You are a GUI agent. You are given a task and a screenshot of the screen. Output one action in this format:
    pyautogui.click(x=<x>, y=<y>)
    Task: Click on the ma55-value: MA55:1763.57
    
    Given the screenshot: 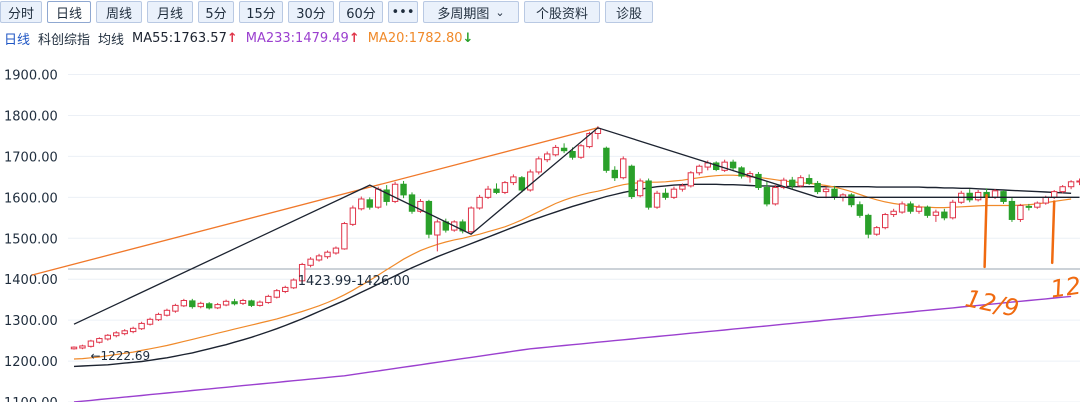 What is the action you would take?
    pyautogui.click(x=179, y=38)
    